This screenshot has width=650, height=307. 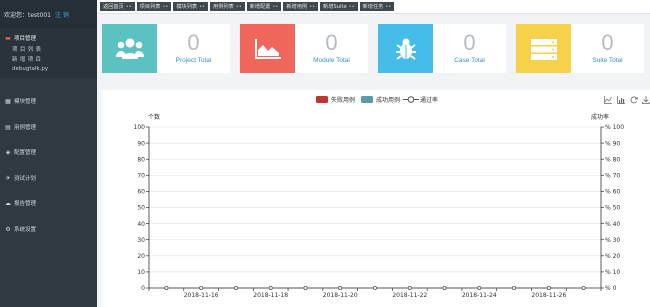 I want to click on case-total-label: Case Total, so click(x=469, y=60).